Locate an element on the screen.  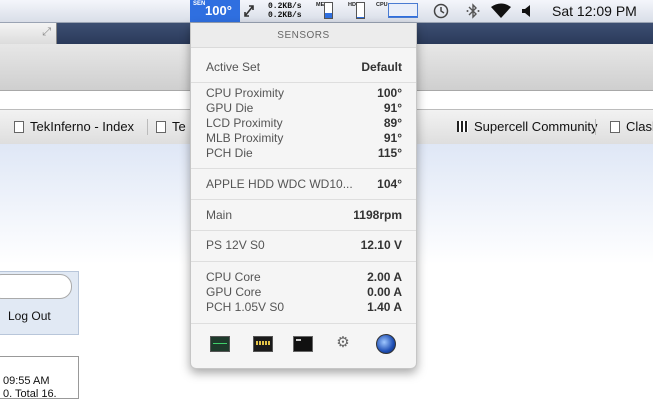
volume-icon is located at coordinates (527, 11).